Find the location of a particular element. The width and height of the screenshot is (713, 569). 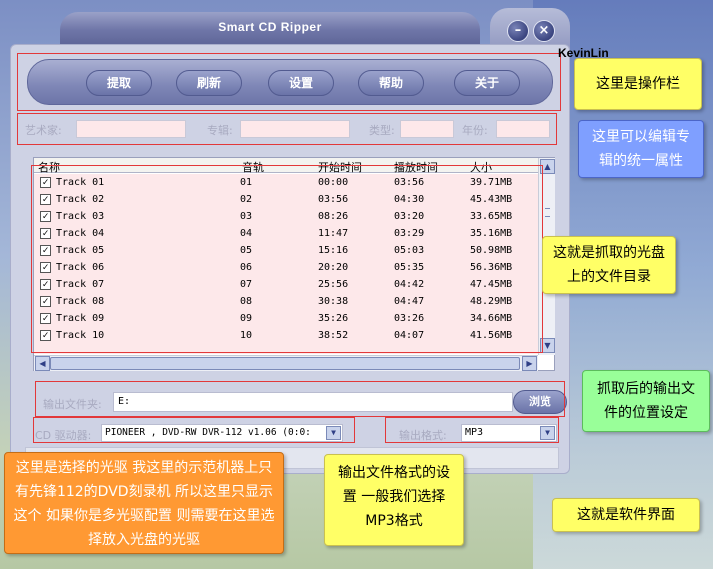

track-name: Track 03 is located at coordinates (80, 216).